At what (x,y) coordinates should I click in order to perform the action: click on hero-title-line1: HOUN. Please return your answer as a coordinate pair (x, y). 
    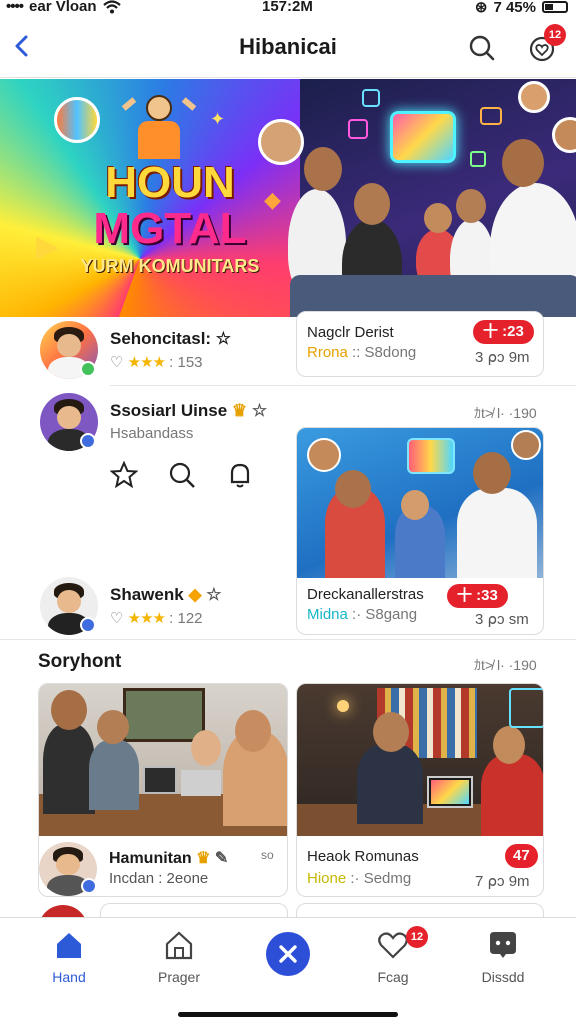
    Looking at the image, I should click on (170, 182).